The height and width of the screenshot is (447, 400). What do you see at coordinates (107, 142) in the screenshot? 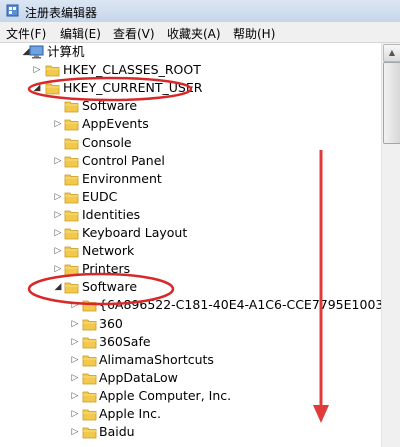
I see `tree-node-label: Console` at bounding box center [107, 142].